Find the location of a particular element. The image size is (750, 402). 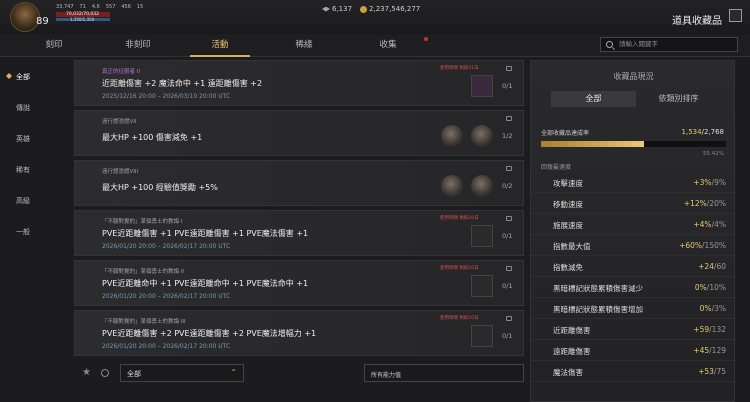

stat-name: 移動速度 is located at coordinates (568, 204).